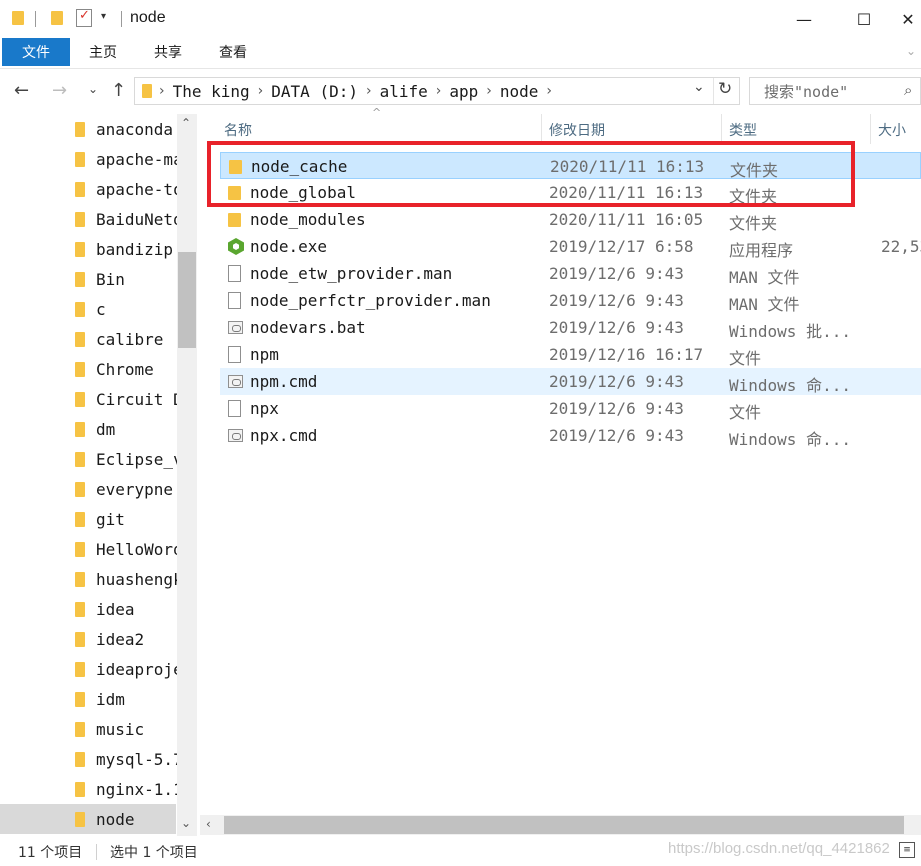  I want to click on scroll-down-icon: ⌄, so click(186, 823).